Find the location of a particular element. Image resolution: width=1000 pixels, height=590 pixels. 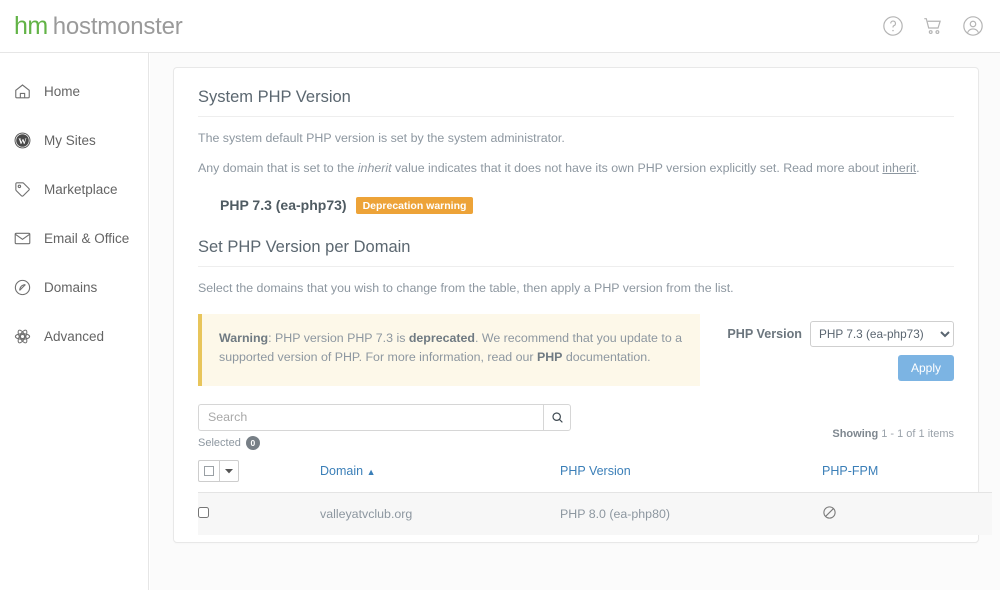

sidebar-item-label: Advanced is located at coordinates (74, 336).